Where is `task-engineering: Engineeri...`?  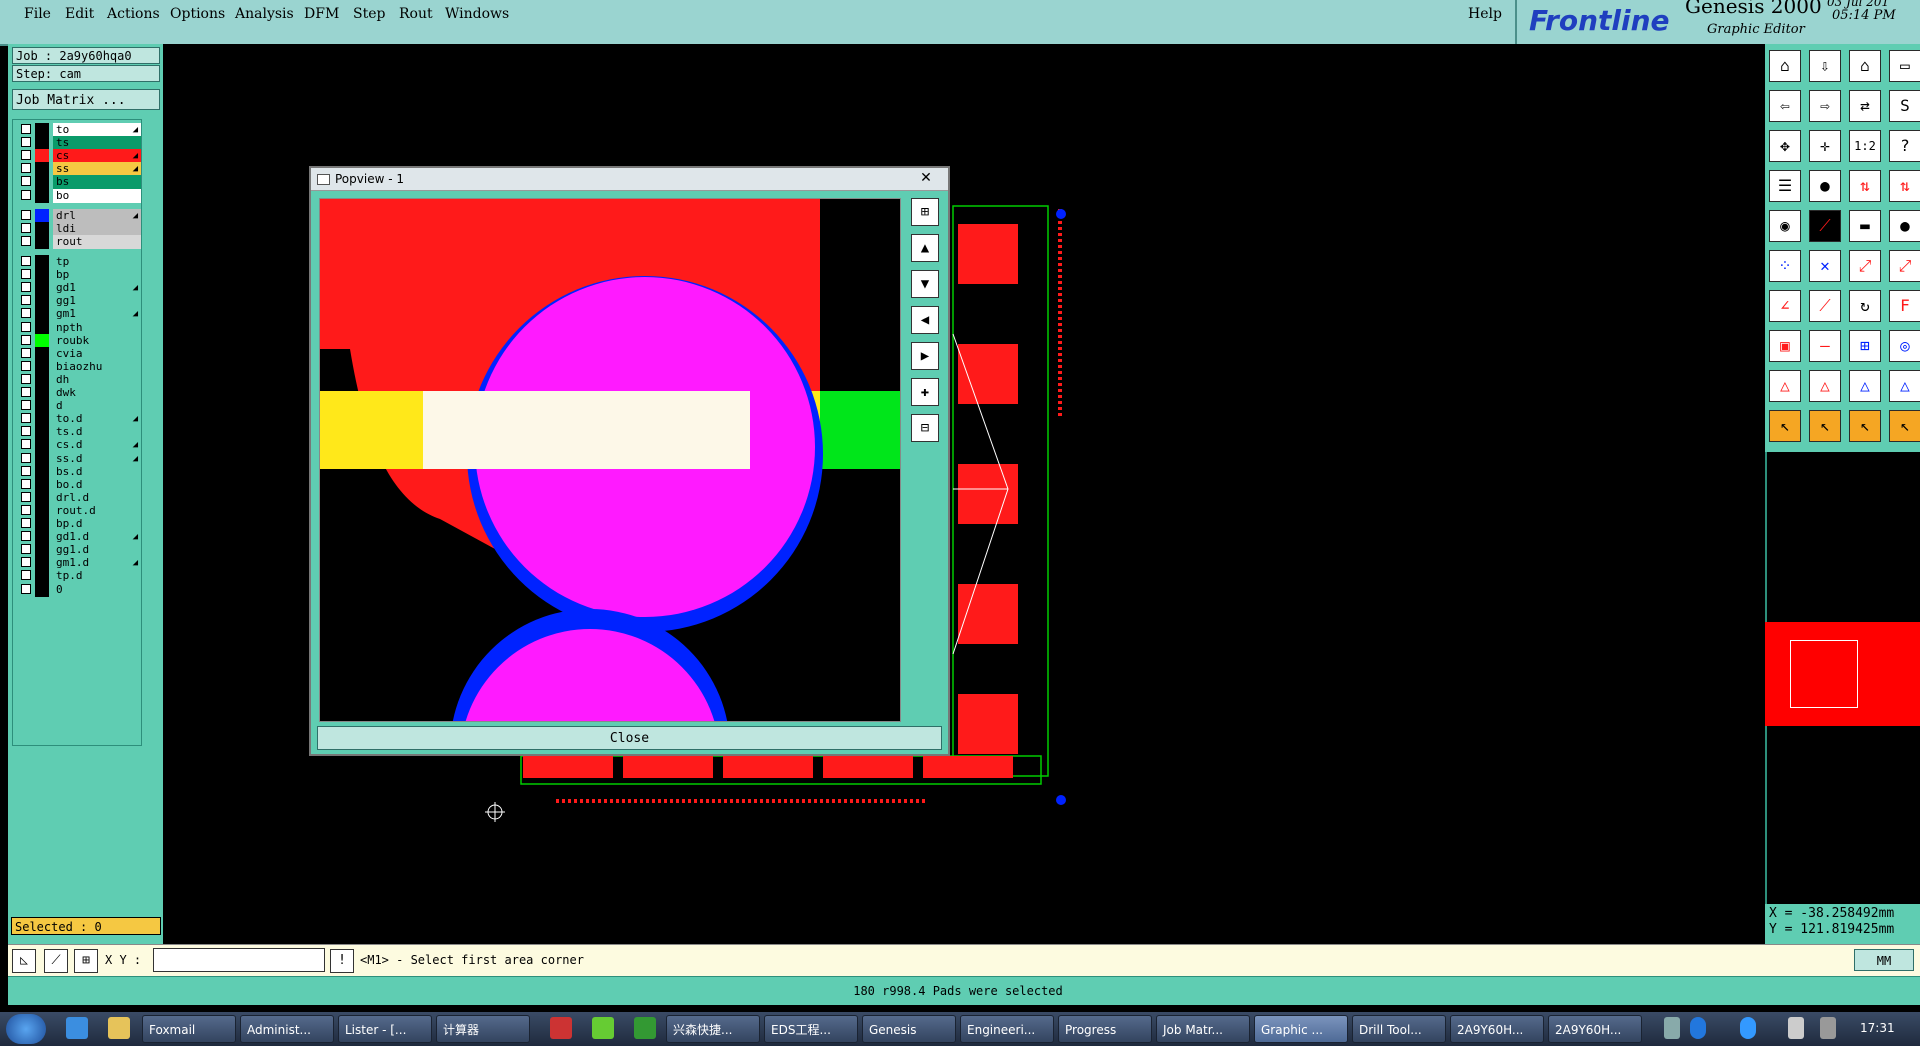
task-engineering: Engineeri... is located at coordinates (1007, 1029).